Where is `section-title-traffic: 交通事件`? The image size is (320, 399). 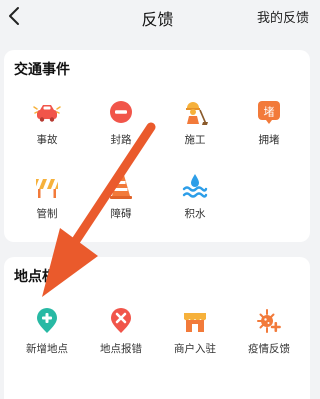 section-title-traffic: 交通事件 is located at coordinates (42, 70).